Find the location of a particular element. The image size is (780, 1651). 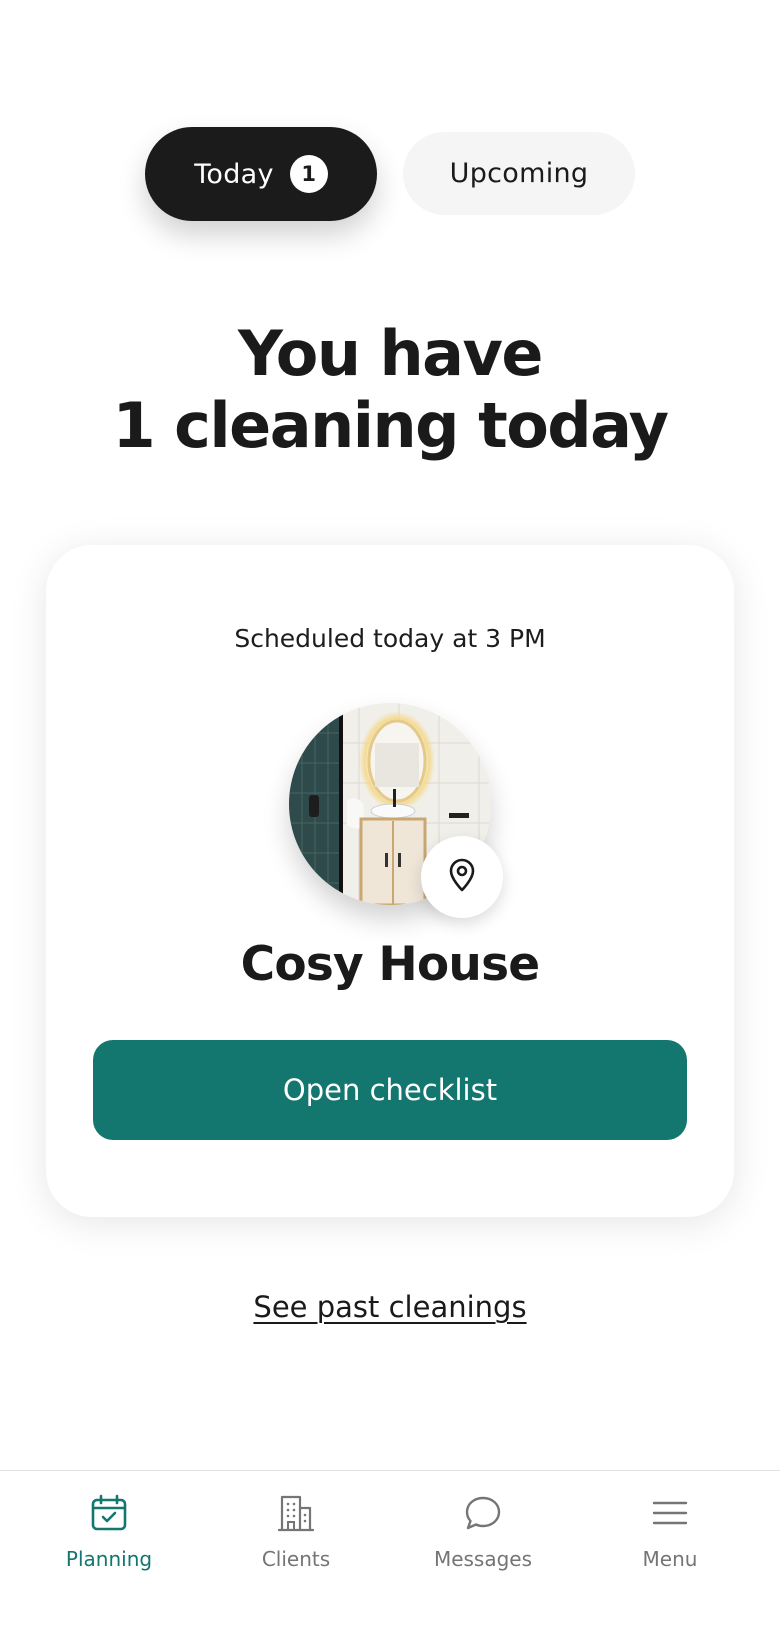

page-headline: You have 1 cleaning today is located at coordinates (390, 390).